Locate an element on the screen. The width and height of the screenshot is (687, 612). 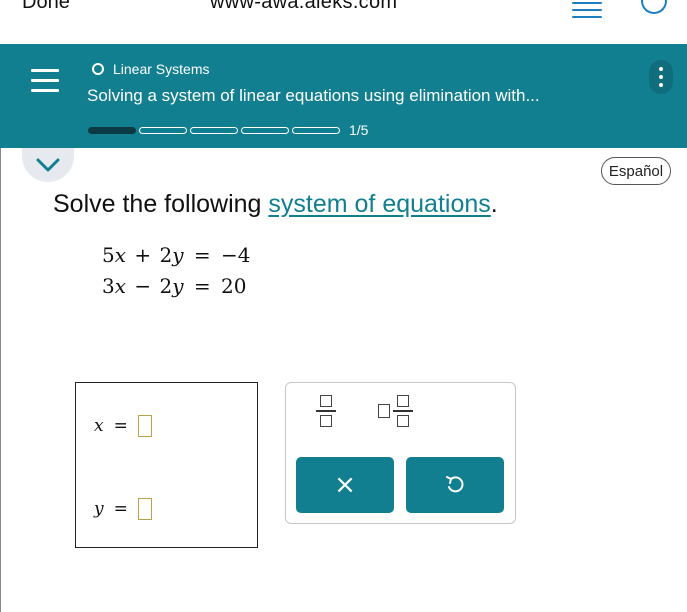
question-suffix: . is located at coordinates (494, 204).